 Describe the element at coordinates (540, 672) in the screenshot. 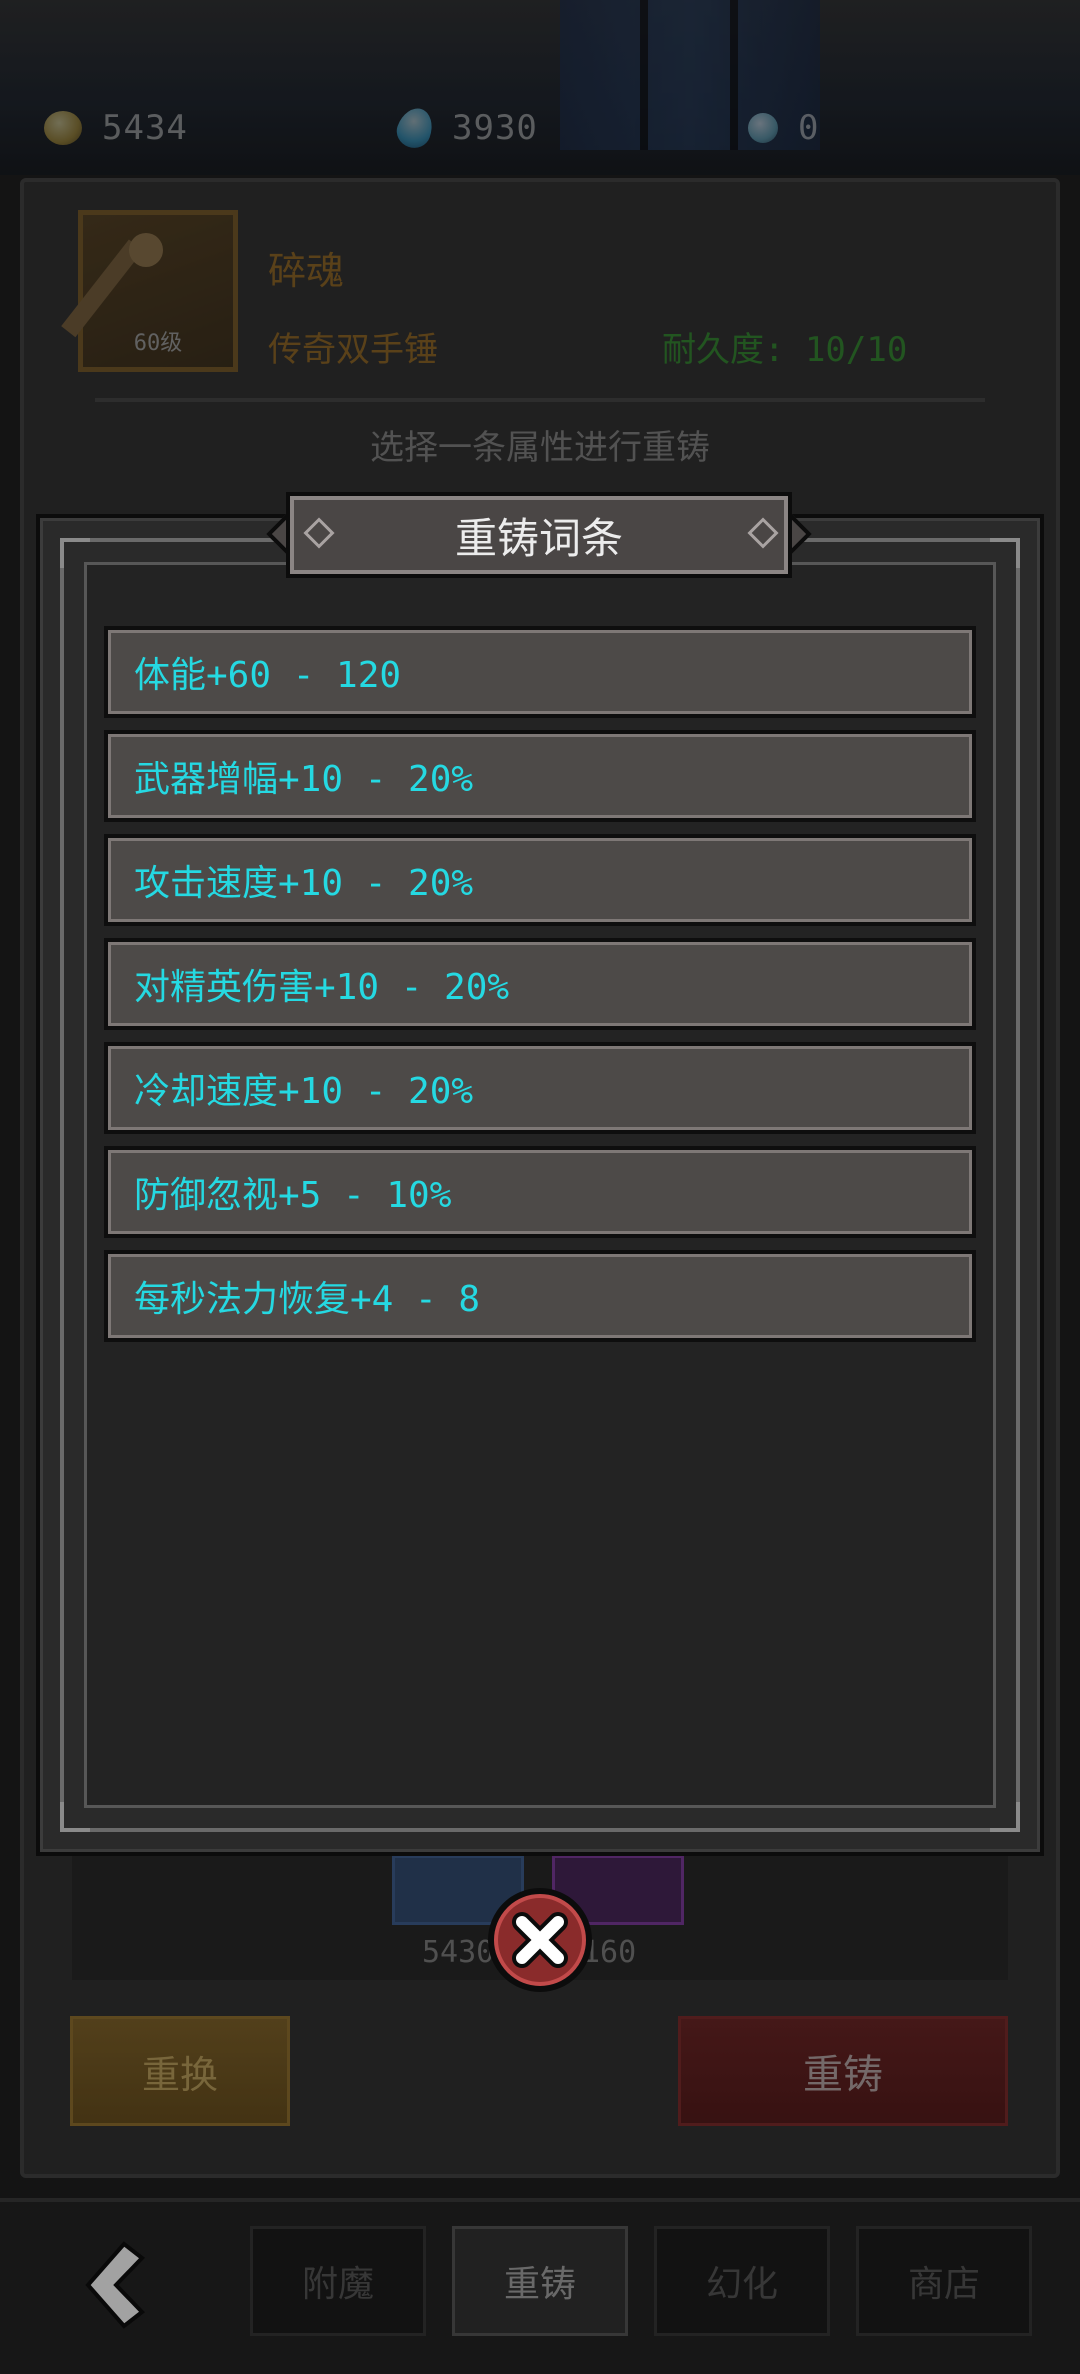

I see `affix-option-stamina: 体能+60 - 120` at that location.